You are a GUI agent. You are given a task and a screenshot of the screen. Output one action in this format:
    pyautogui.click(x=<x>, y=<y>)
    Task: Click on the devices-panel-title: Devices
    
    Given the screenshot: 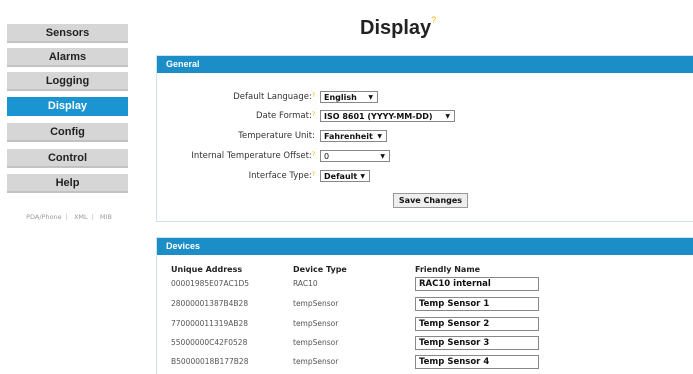 What is the action you would take?
    pyautogui.click(x=425, y=246)
    